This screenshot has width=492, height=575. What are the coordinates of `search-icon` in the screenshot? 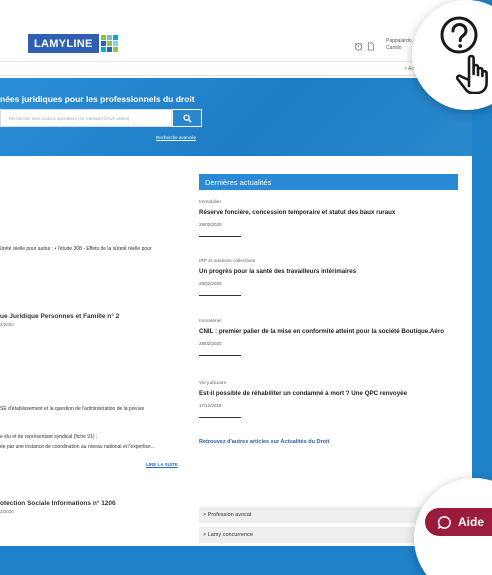 It's located at (187, 118).